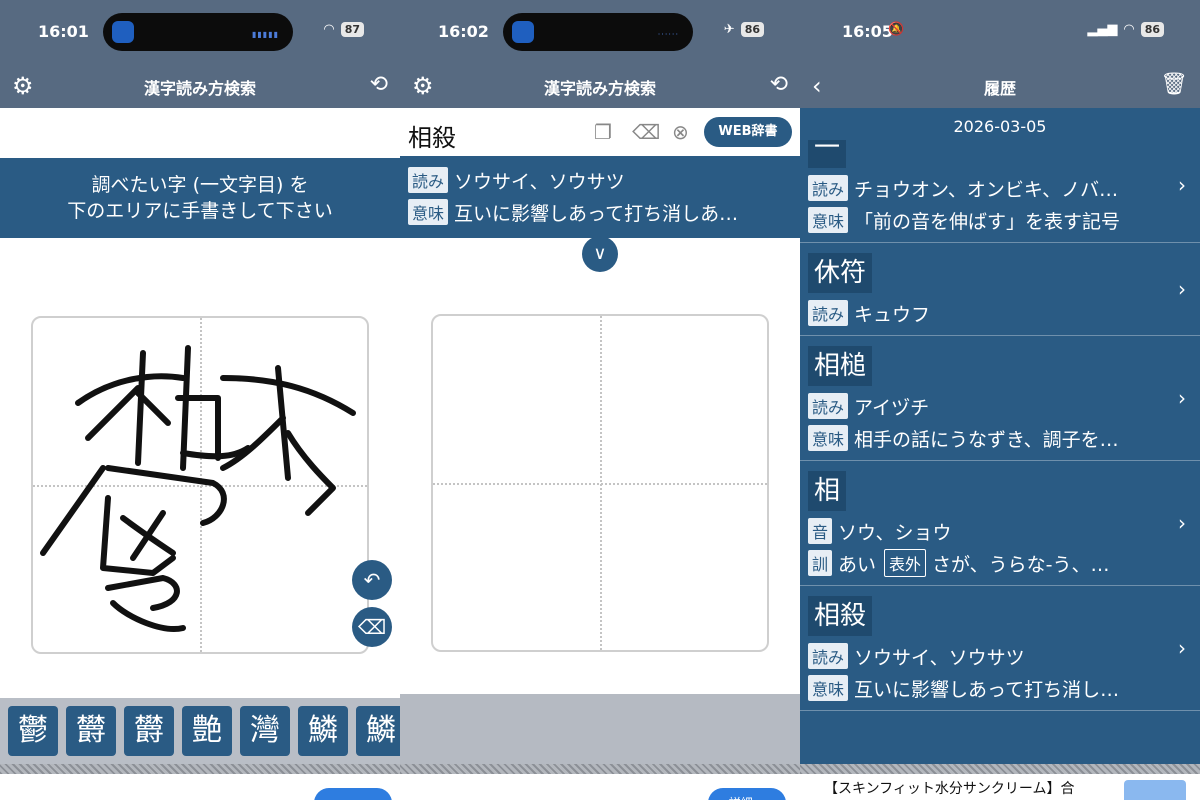 Image resolution: width=1200 pixels, height=800 pixels. What do you see at coordinates (729, 29) in the screenshot?
I see `airplane-icon: ✈` at bounding box center [729, 29].